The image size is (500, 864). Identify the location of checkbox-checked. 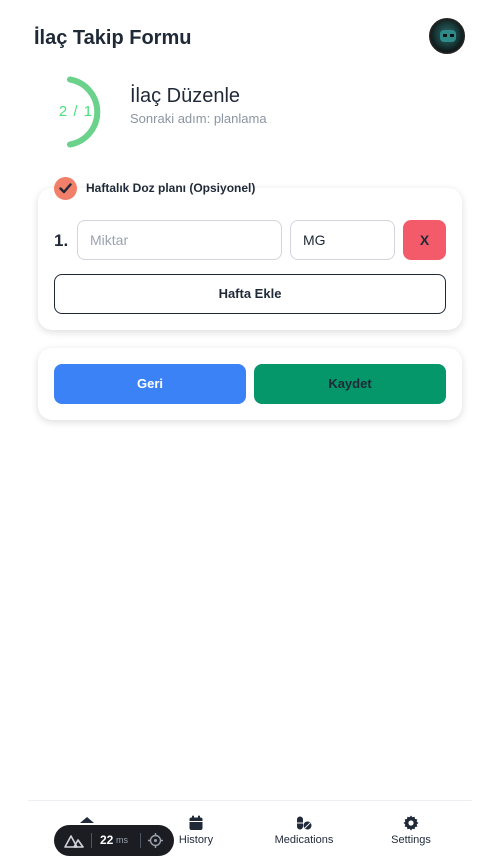
(65, 188).